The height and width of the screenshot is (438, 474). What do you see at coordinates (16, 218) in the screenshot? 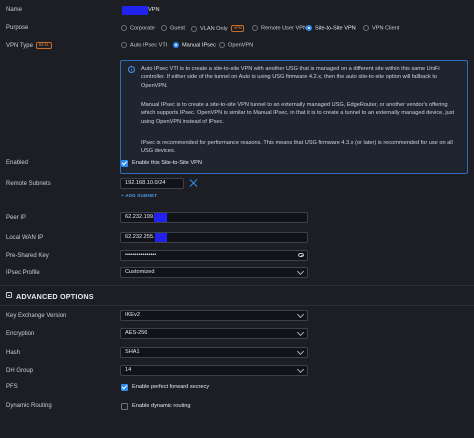
I see `peer-ip-label: Peer IP` at bounding box center [16, 218].